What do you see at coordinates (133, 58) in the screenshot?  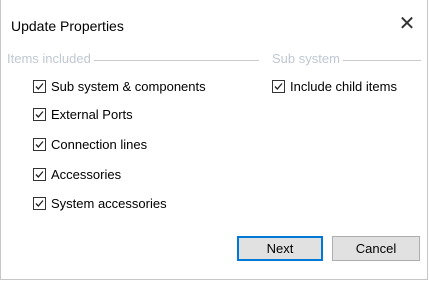 I see `items-included-group-header: Items included` at bounding box center [133, 58].